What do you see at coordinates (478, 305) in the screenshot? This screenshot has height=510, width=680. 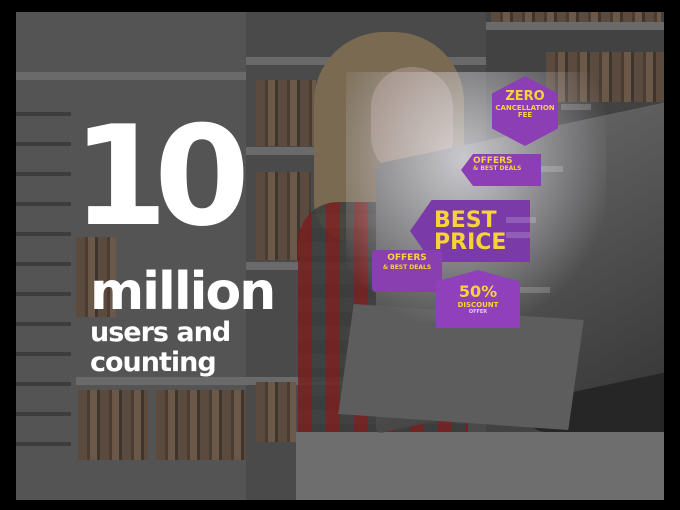 I see `discount-label: DISCOUNT` at bounding box center [478, 305].